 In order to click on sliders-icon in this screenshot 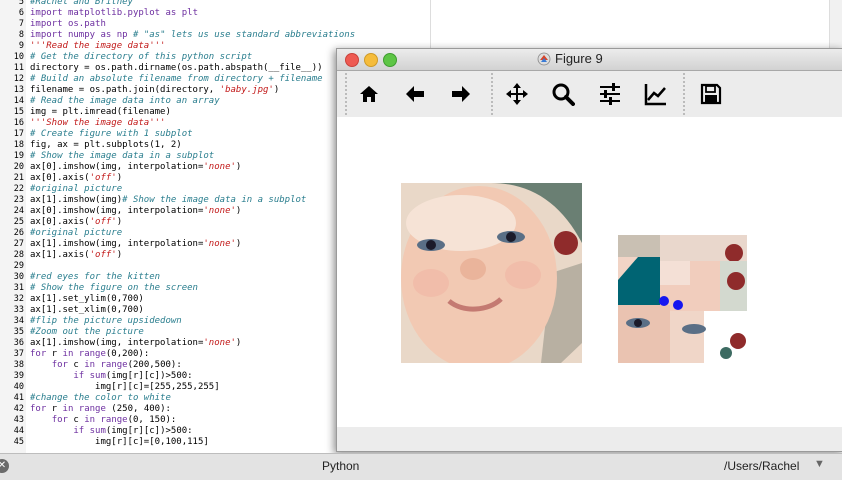, I will do `click(610, 94)`.